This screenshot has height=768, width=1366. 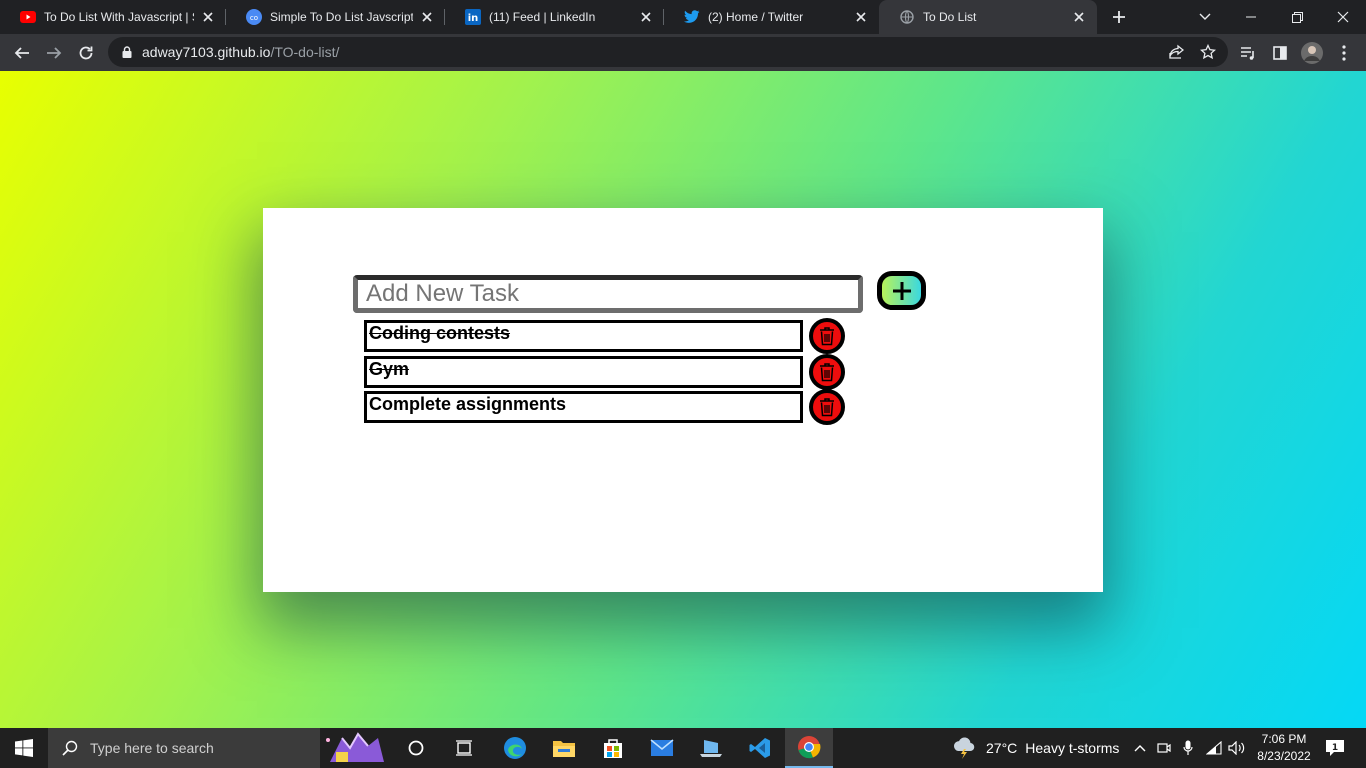 I want to click on file-explorer-button, so click(x=564, y=748).